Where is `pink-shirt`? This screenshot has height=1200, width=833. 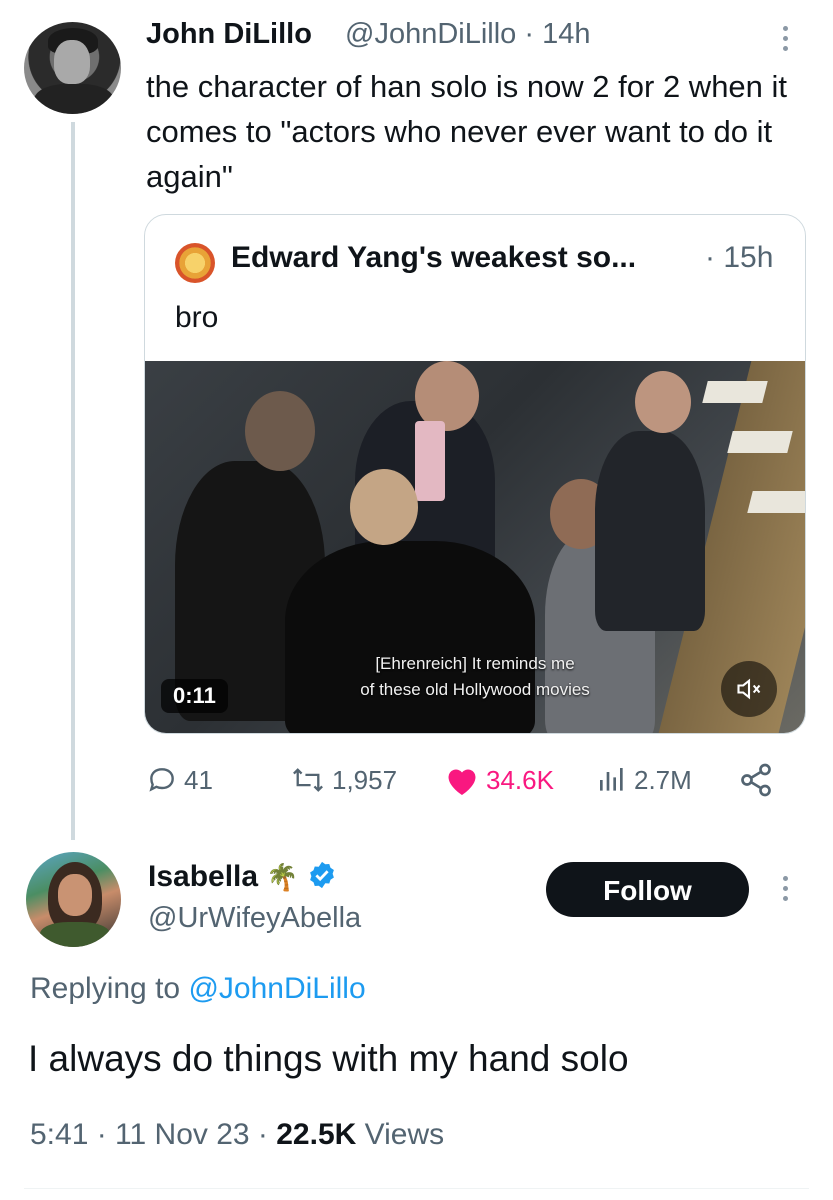
pink-shirt is located at coordinates (430, 461).